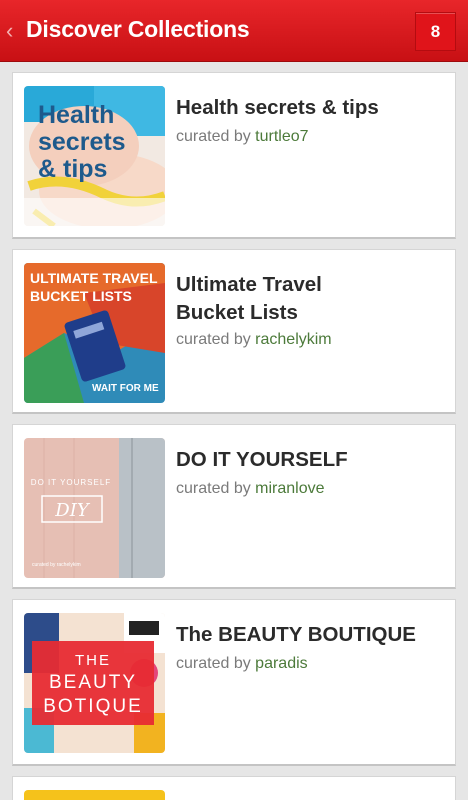  I want to click on thumb-line-1: ULTIMATE TRAVEL, so click(94, 278).